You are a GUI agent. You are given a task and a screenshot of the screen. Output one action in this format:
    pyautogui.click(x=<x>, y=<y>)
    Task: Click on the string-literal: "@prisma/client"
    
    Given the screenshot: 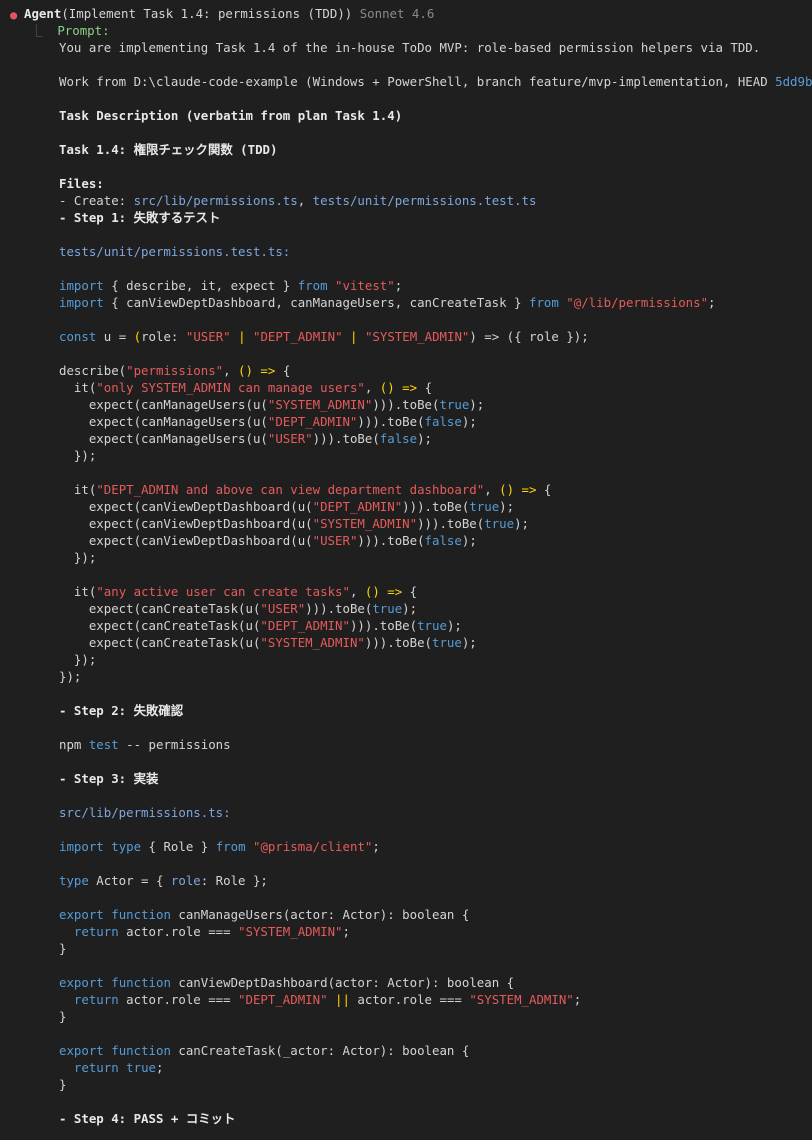 What is the action you would take?
    pyautogui.click(x=313, y=846)
    